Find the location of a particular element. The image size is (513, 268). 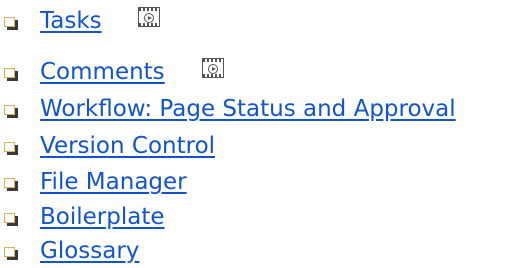

list-item-version-control: Version Control is located at coordinates (256, 146).